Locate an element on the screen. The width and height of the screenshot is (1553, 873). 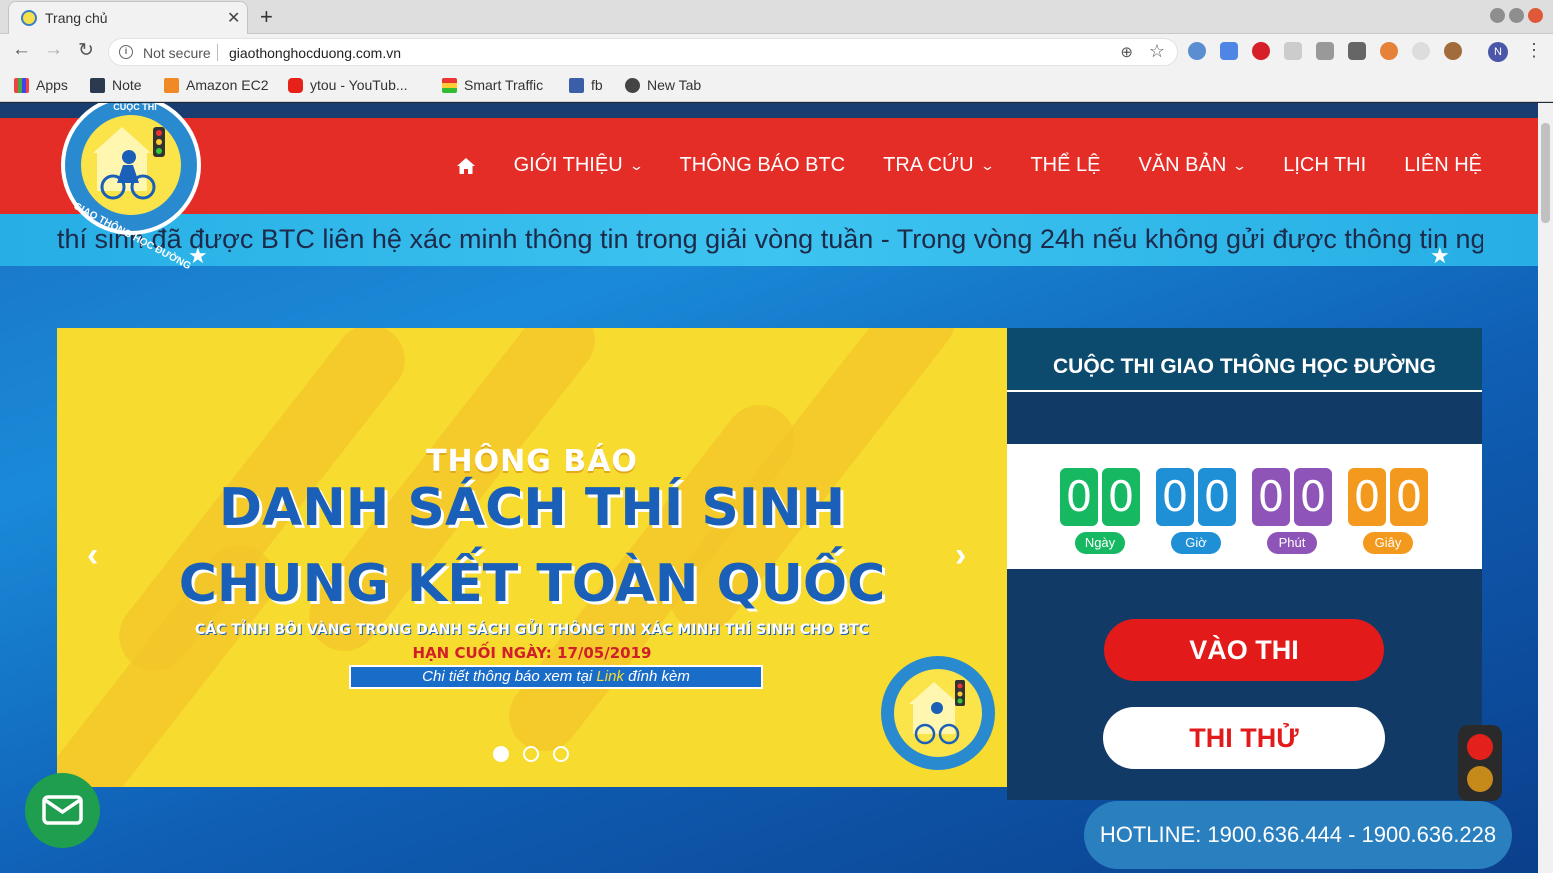
bookmark-label: Smart Traffic is located at coordinates (504, 85).